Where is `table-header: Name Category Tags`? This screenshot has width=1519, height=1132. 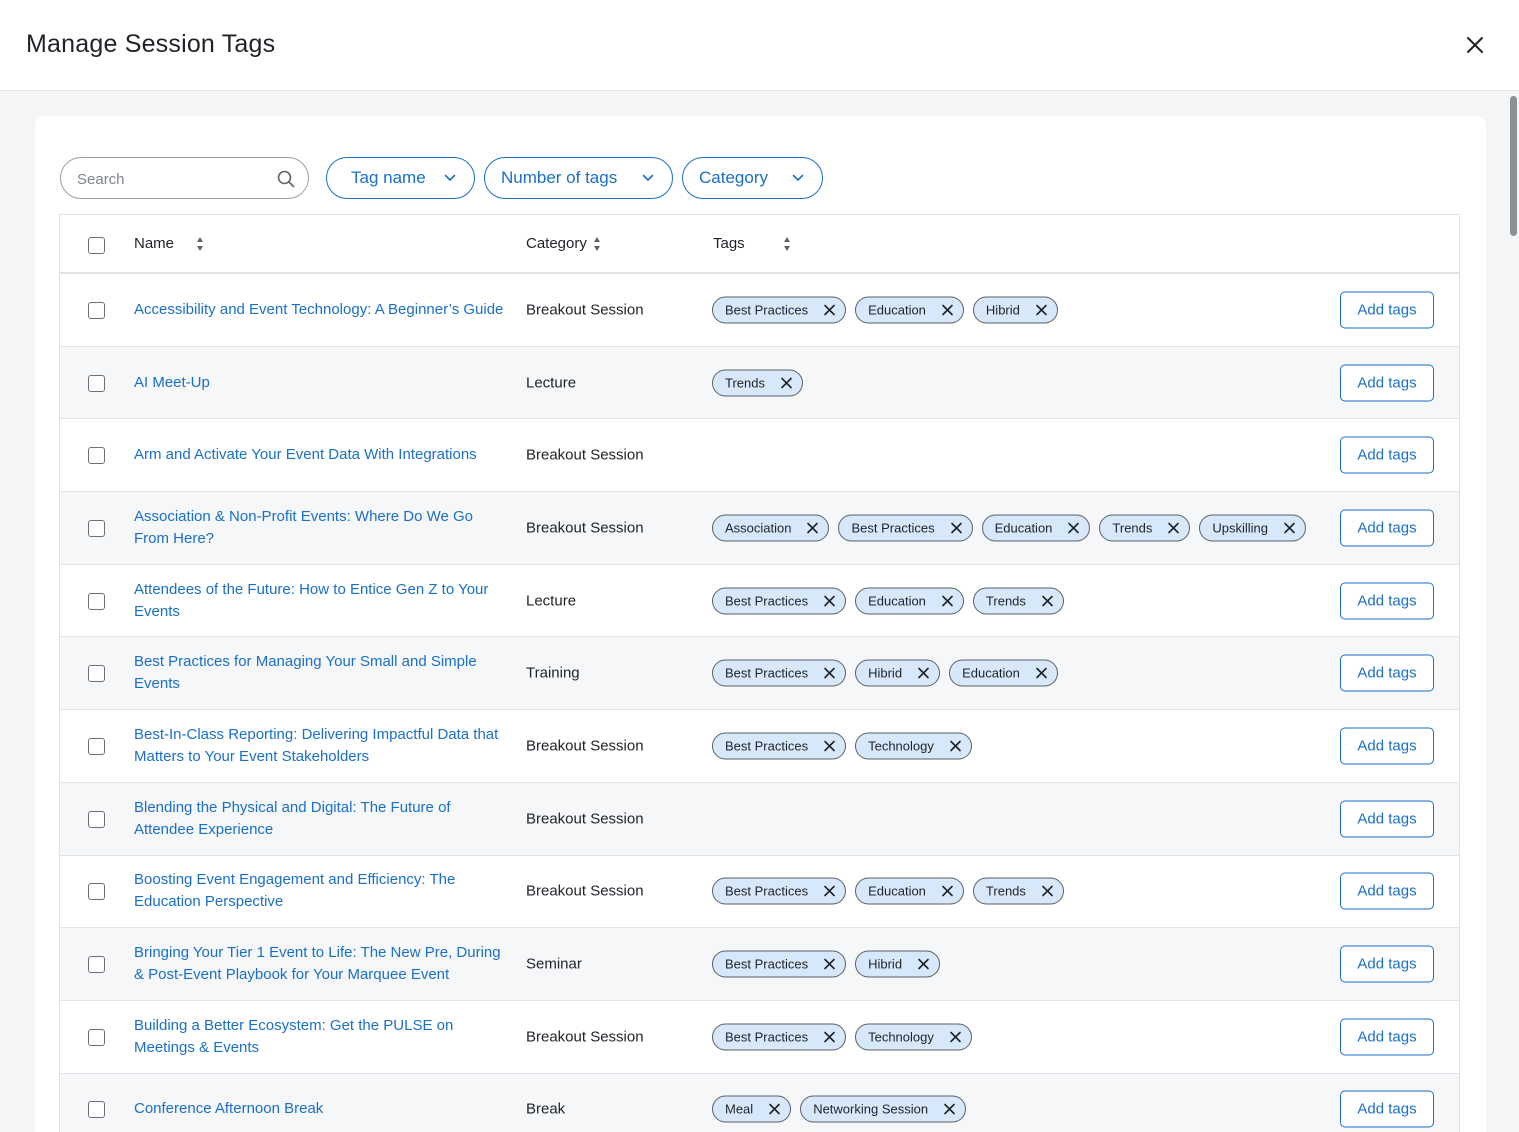
table-header: Name Category Tags is located at coordinates (759, 244).